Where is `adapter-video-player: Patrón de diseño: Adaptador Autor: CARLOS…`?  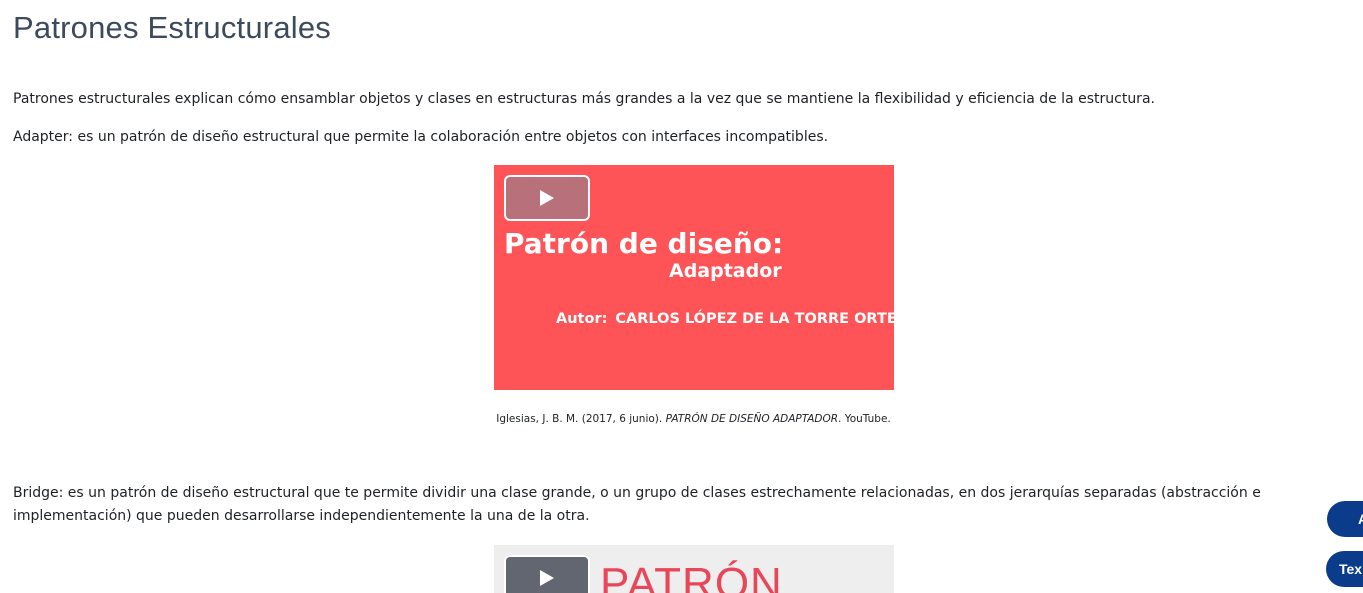 adapter-video-player: Patrón de diseño: Adaptador Autor: CARLOS… is located at coordinates (694, 277).